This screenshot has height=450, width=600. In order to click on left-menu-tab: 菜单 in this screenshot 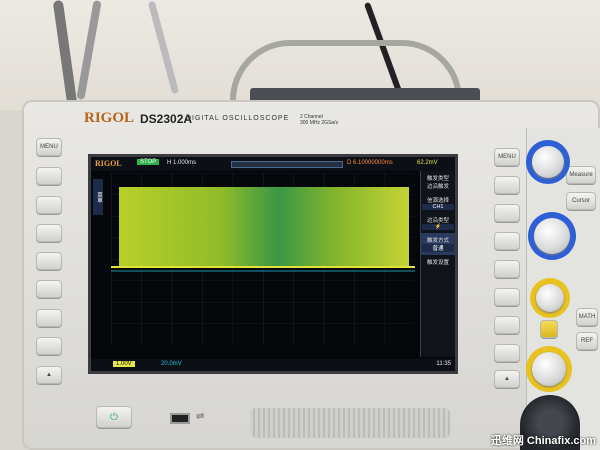, I will do `click(98, 197)`.